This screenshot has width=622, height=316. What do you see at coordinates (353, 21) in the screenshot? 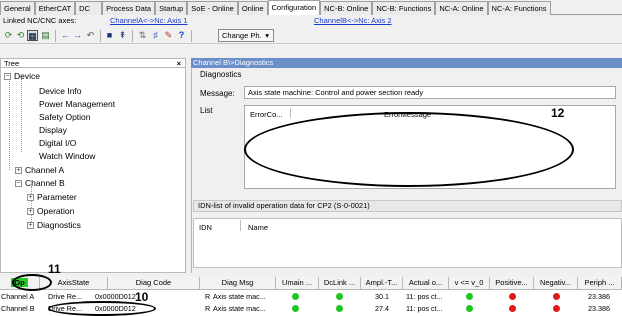
I see `link-channel-b: ChannelB<->Nc: Axis 2` at bounding box center [353, 21].